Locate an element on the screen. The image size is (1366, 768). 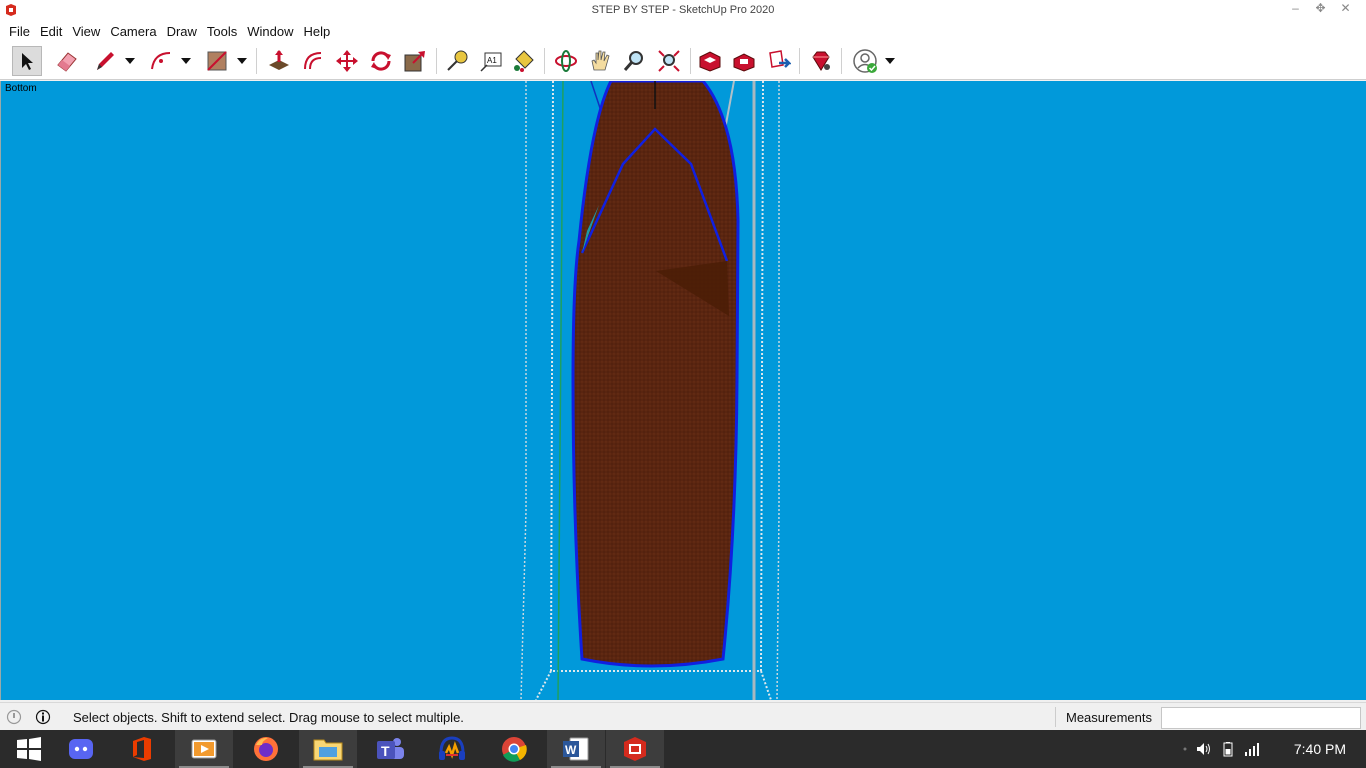
paint-bucket-icon is located at coordinates (524, 61).